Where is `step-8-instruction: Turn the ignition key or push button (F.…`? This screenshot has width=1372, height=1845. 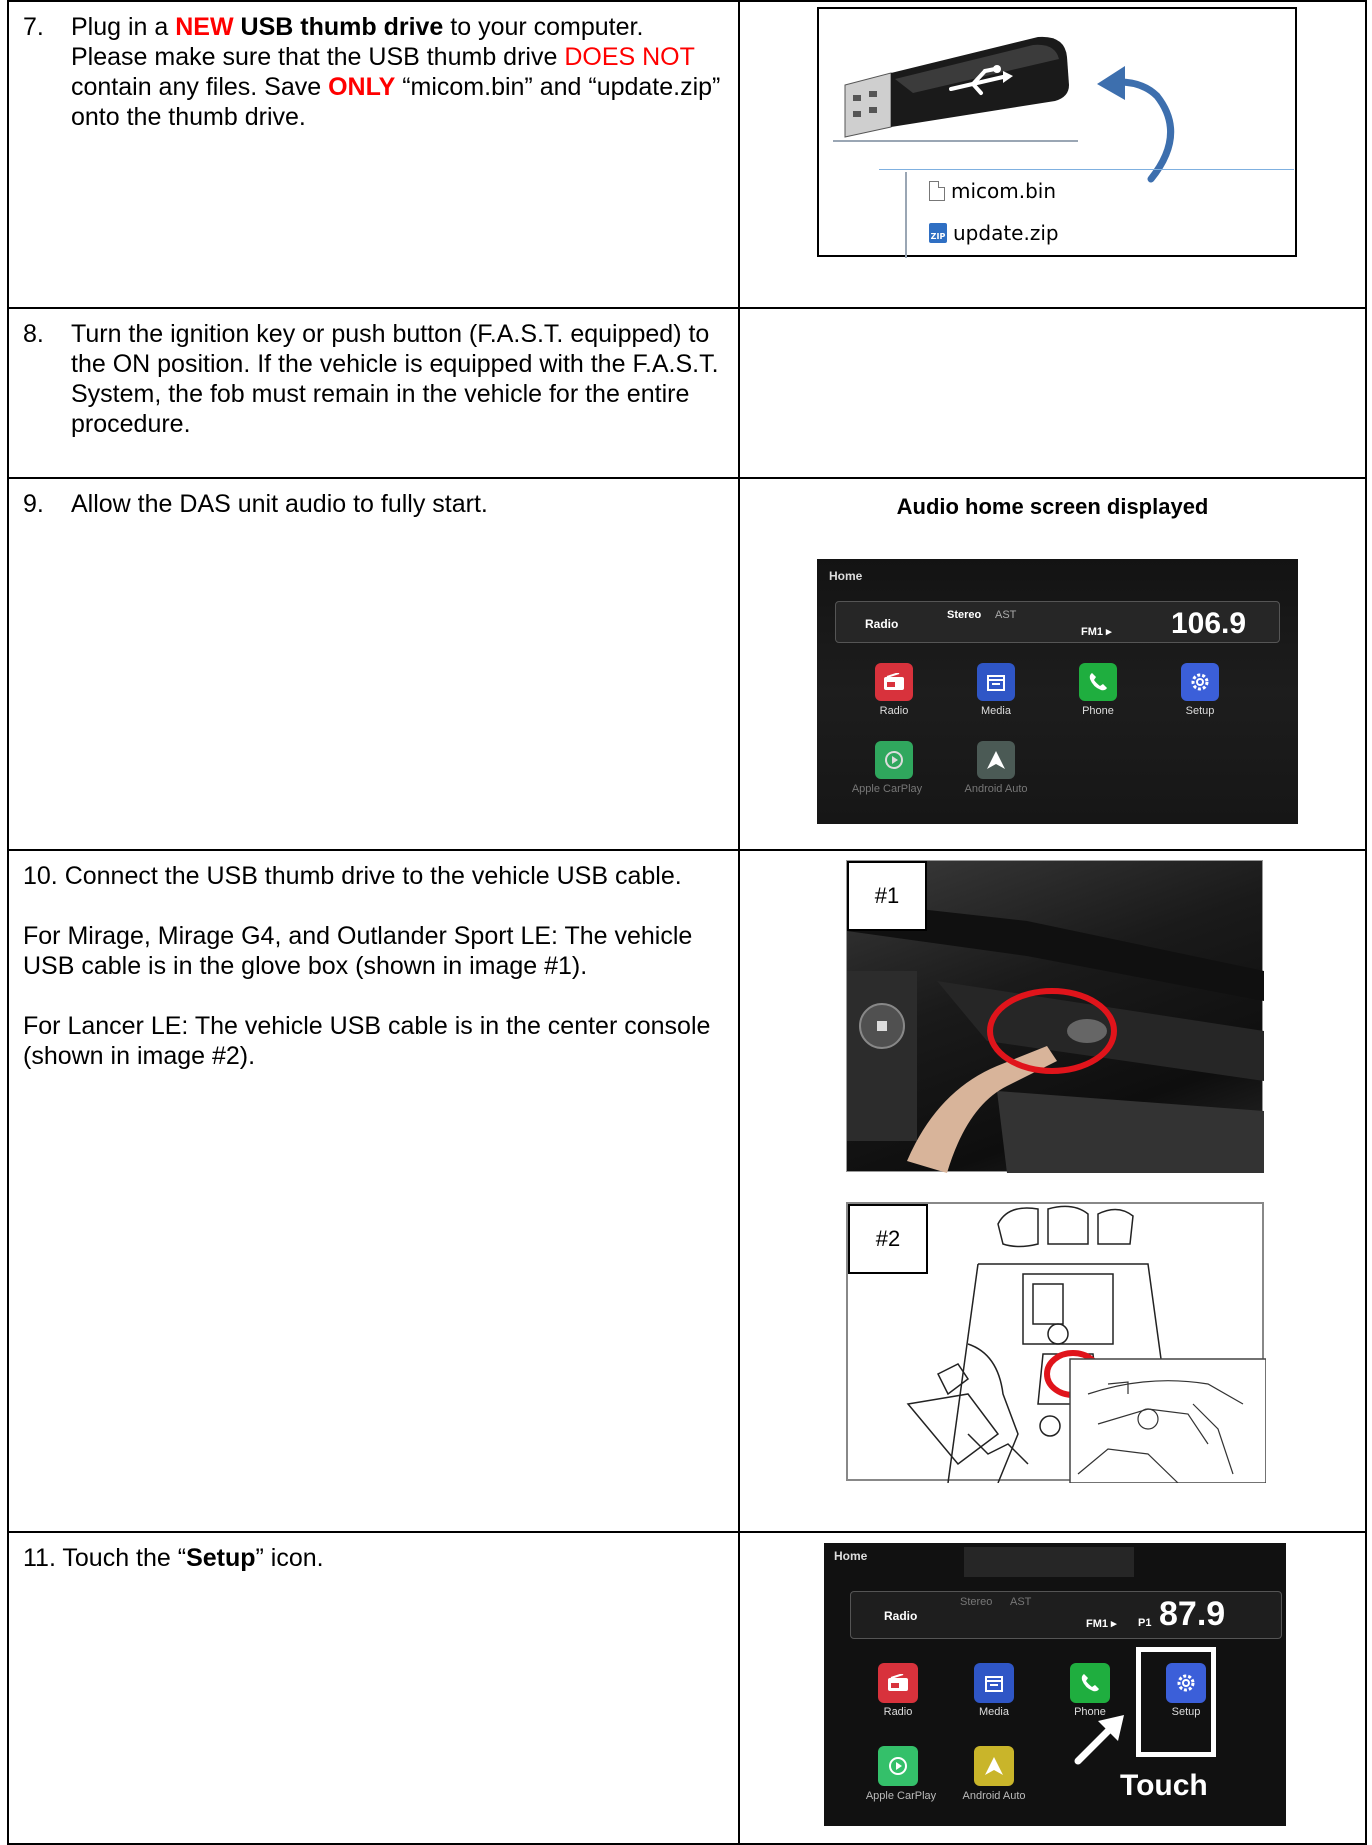 step-8-instruction: Turn the ignition key or push button (F.… is located at coordinates (395, 379).